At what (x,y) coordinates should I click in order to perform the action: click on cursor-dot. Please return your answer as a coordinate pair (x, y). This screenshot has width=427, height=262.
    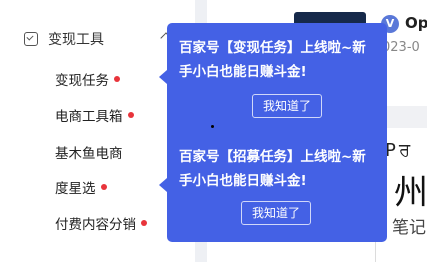
    Looking at the image, I should click on (212, 126).